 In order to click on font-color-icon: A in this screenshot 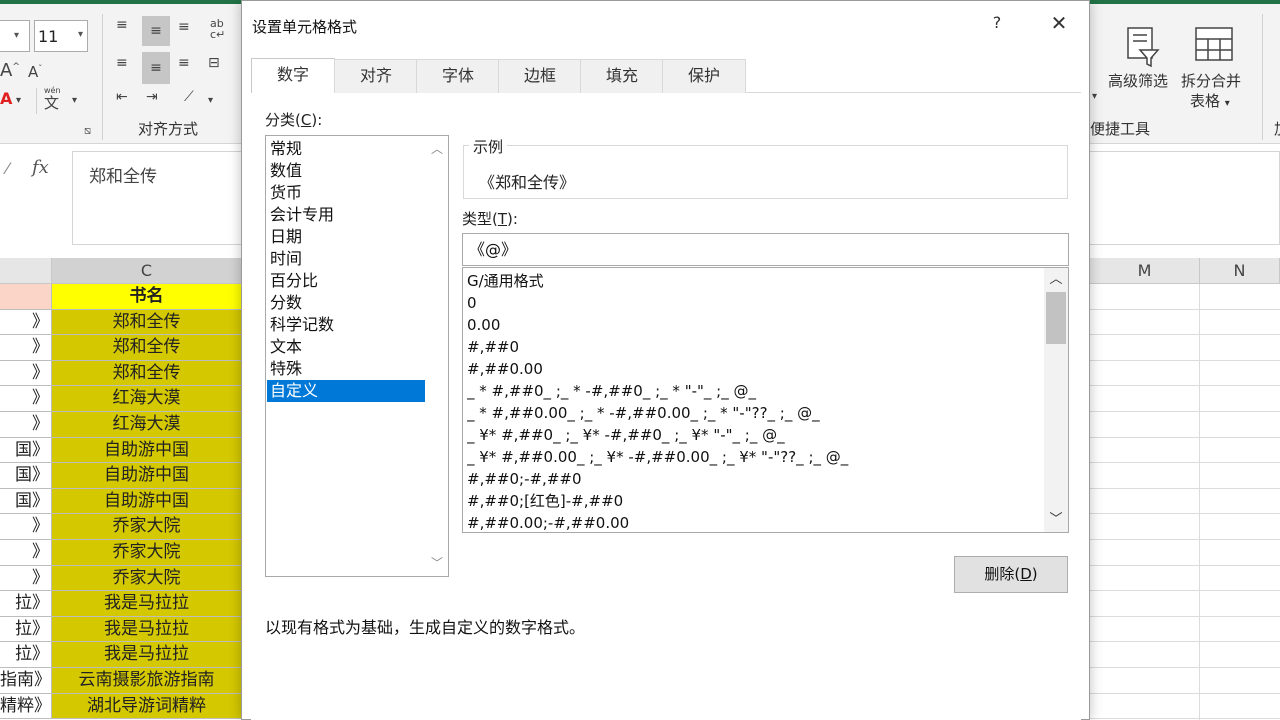, I will do `click(6, 99)`.